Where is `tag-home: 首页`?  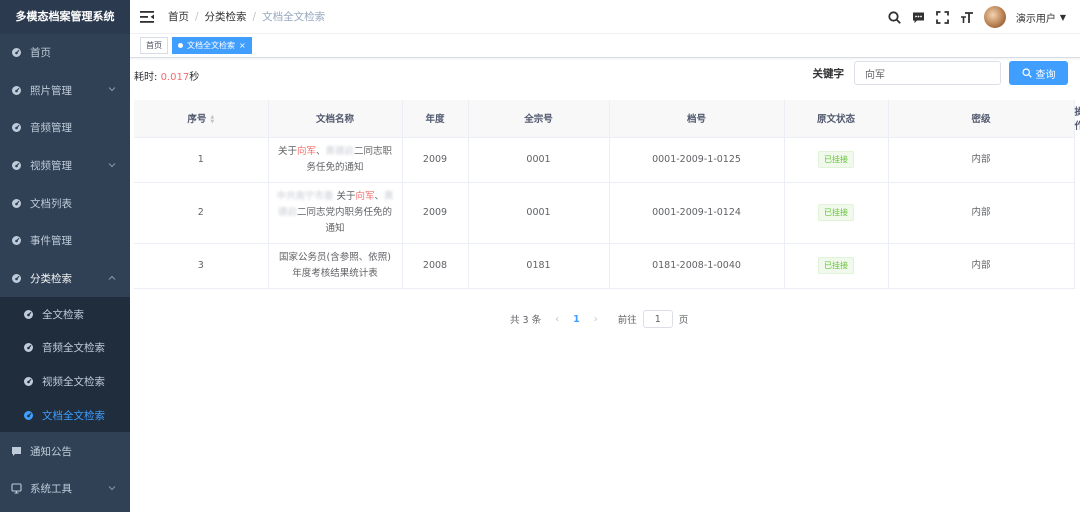 tag-home: 首页 is located at coordinates (154, 45).